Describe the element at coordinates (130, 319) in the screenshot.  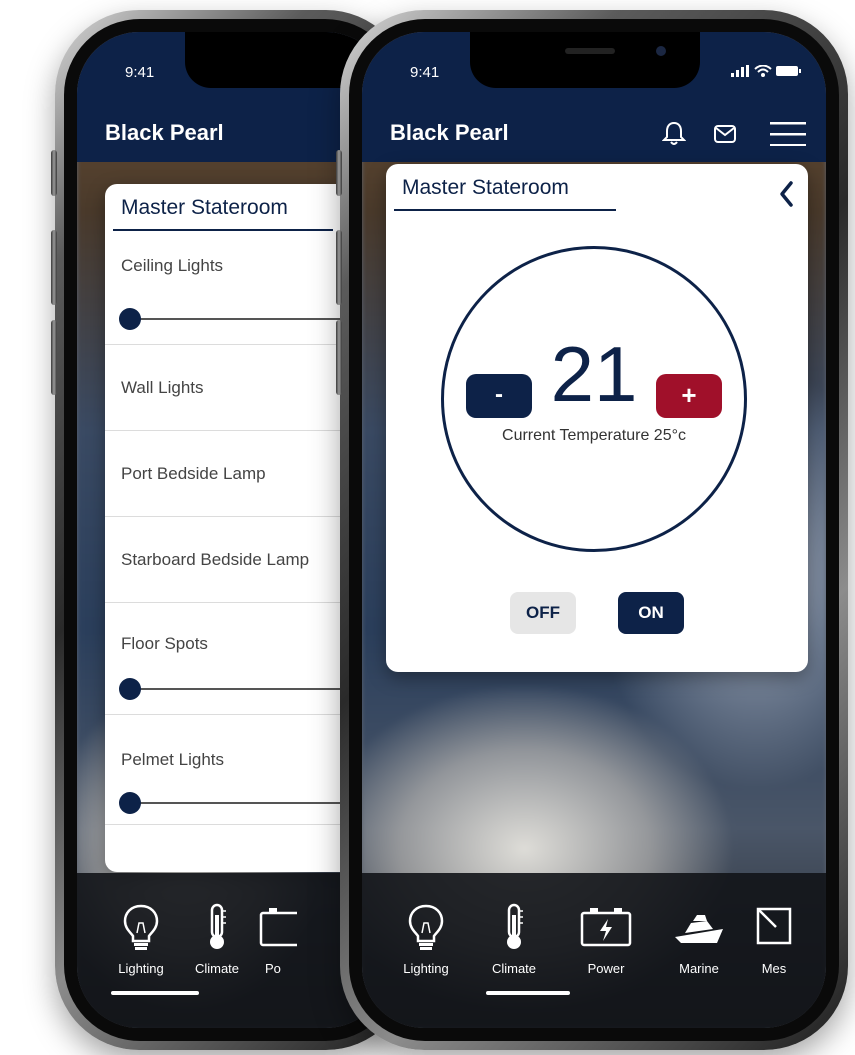
I see `ceiling-lights-slider-knob` at that location.